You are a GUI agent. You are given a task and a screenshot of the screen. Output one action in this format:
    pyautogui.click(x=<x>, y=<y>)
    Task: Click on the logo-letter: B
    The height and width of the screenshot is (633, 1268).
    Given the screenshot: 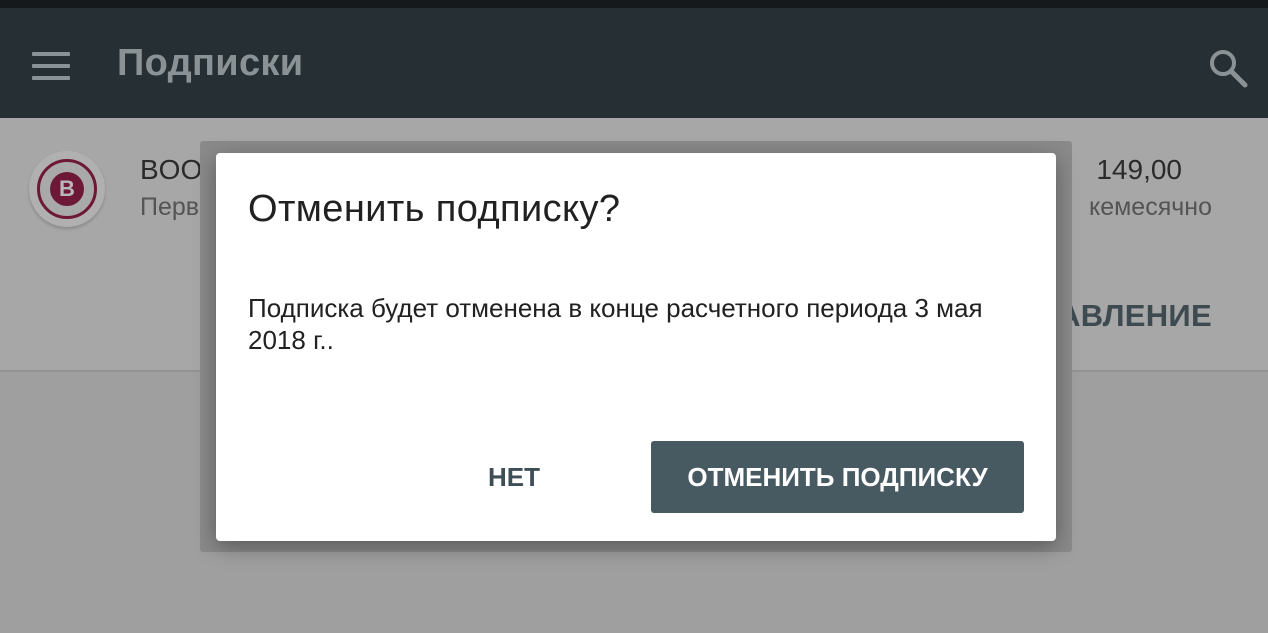 What is the action you would take?
    pyautogui.click(x=67, y=189)
    